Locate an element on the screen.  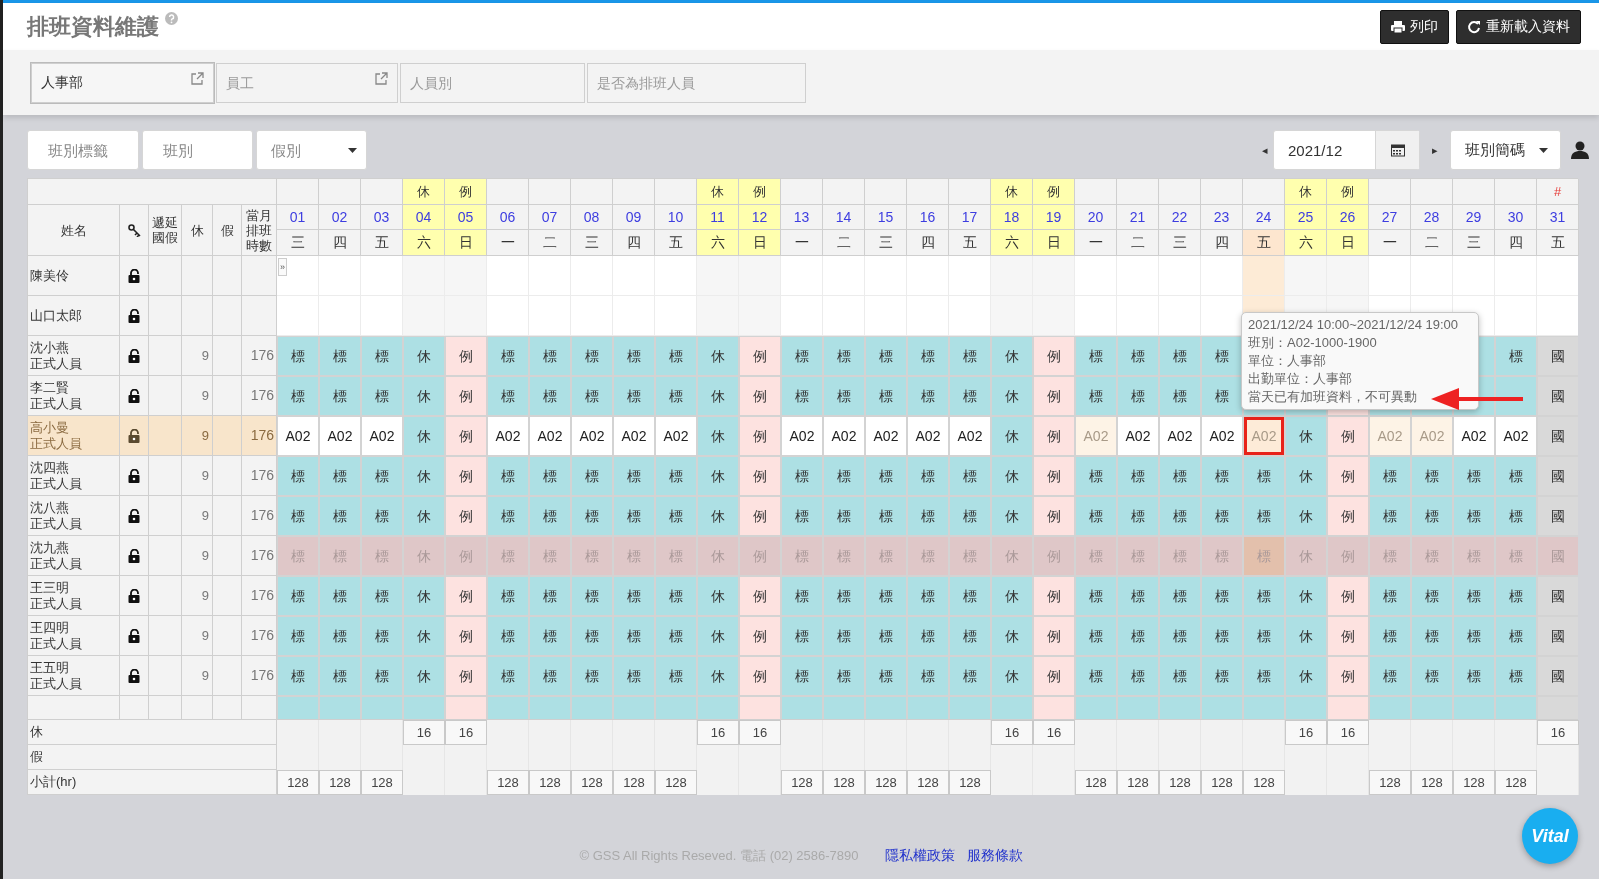
date-label: 15 is located at coordinates (885, 217).